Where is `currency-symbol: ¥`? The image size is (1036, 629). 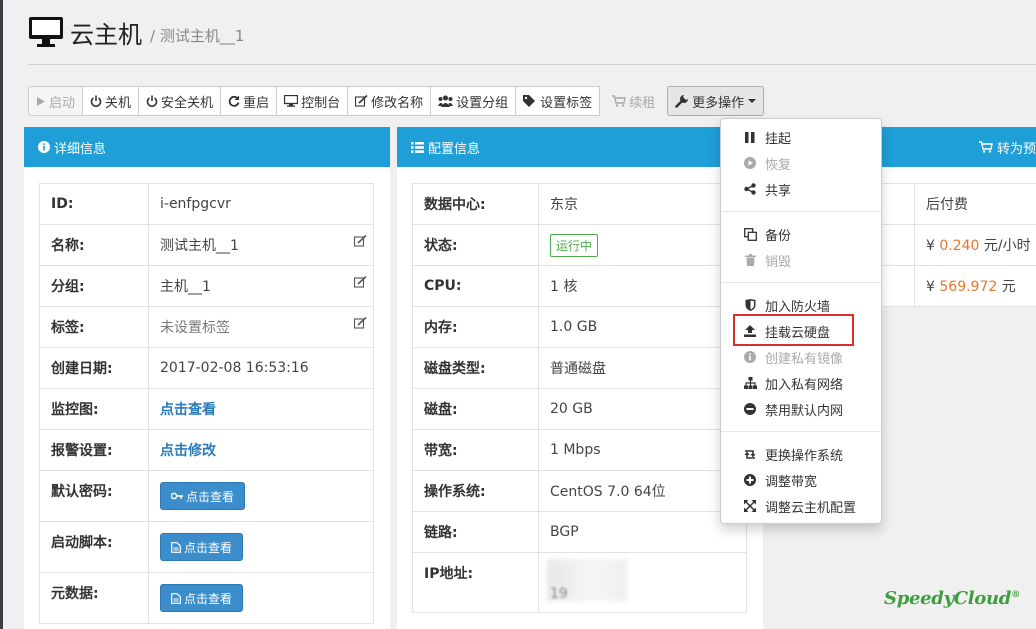 currency-symbol: ¥ is located at coordinates (930, 246).